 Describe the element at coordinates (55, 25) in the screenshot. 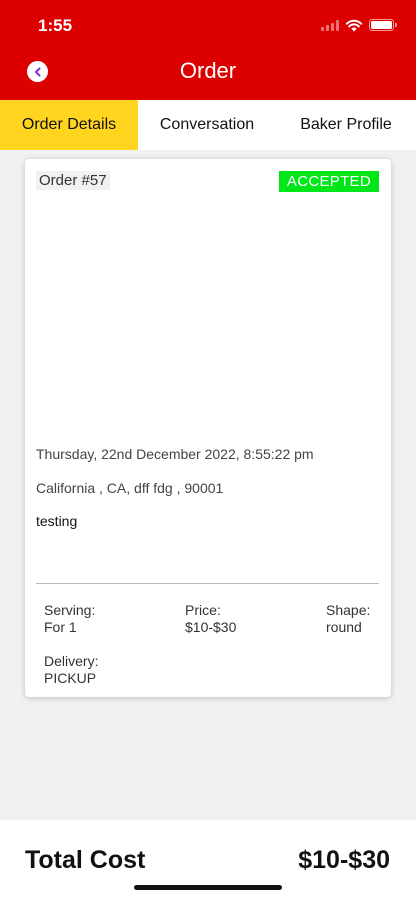

I see `status-time: 1:55` at that location.